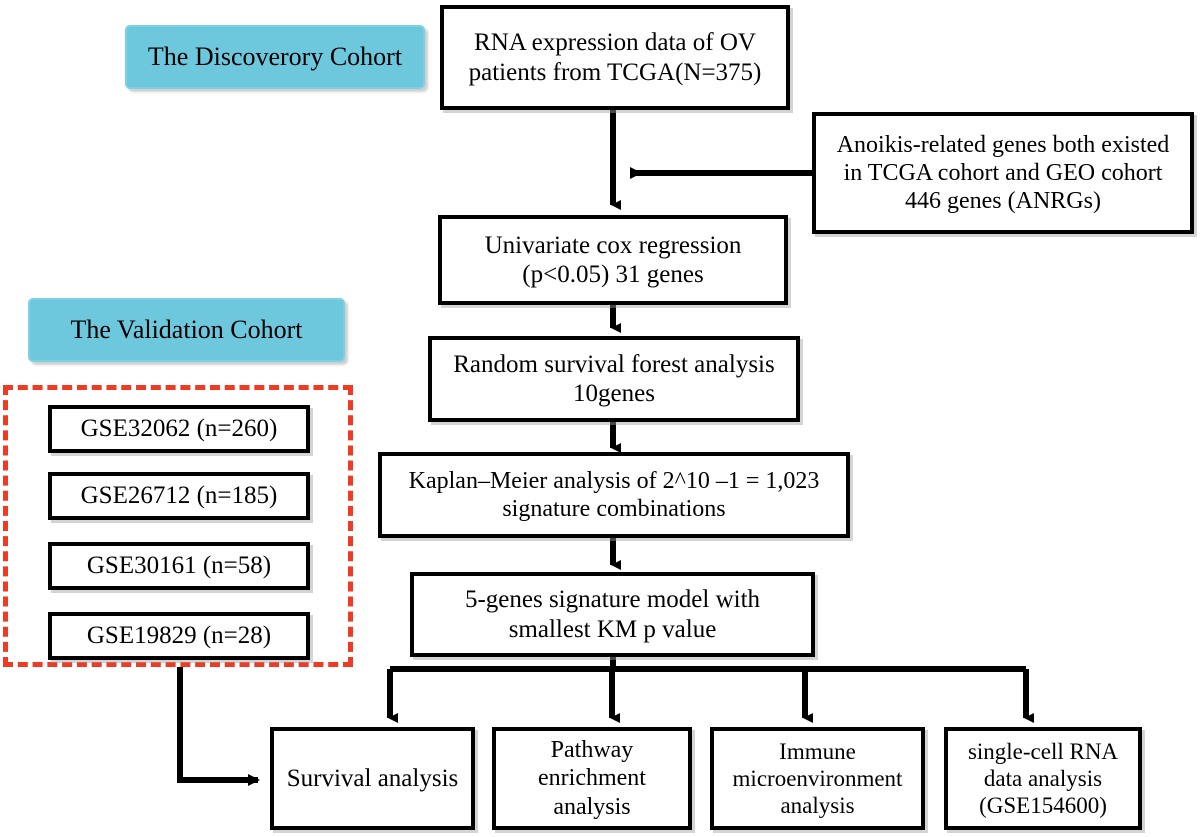  Describe the element at coordinates (614, 379) in the screenshot. I see `node-random-survival-forest: Random survival forest analysis 10genes` at that location.